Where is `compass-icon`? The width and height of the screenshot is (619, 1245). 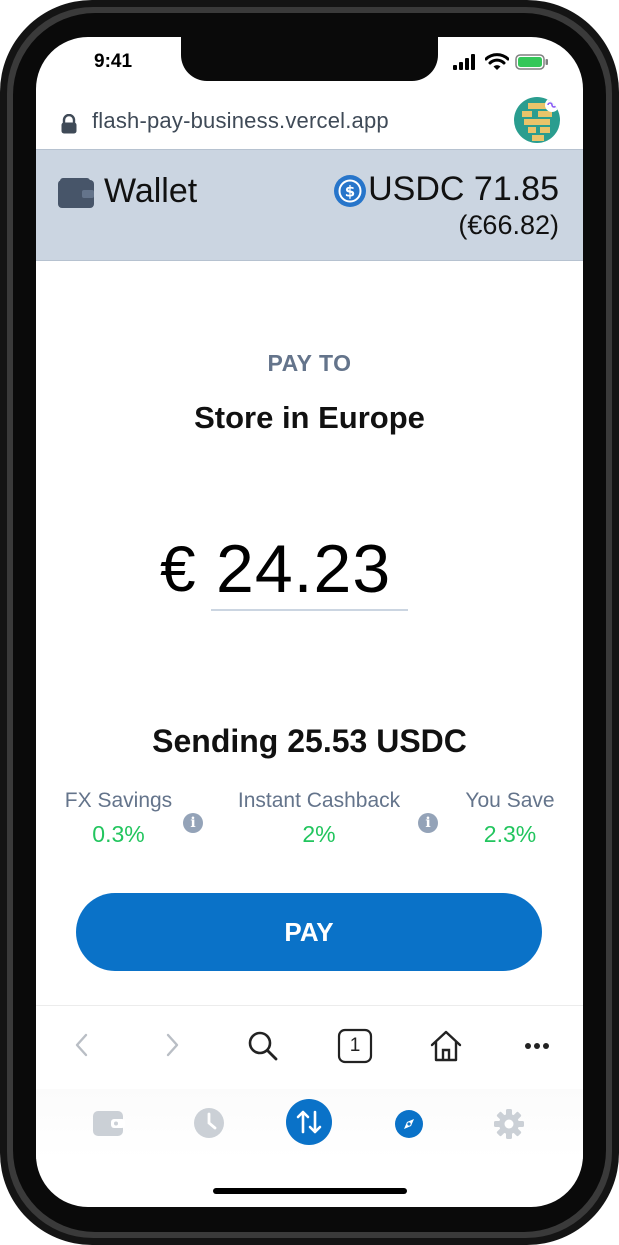
compass-icon is located at coordinates (409, 1126).